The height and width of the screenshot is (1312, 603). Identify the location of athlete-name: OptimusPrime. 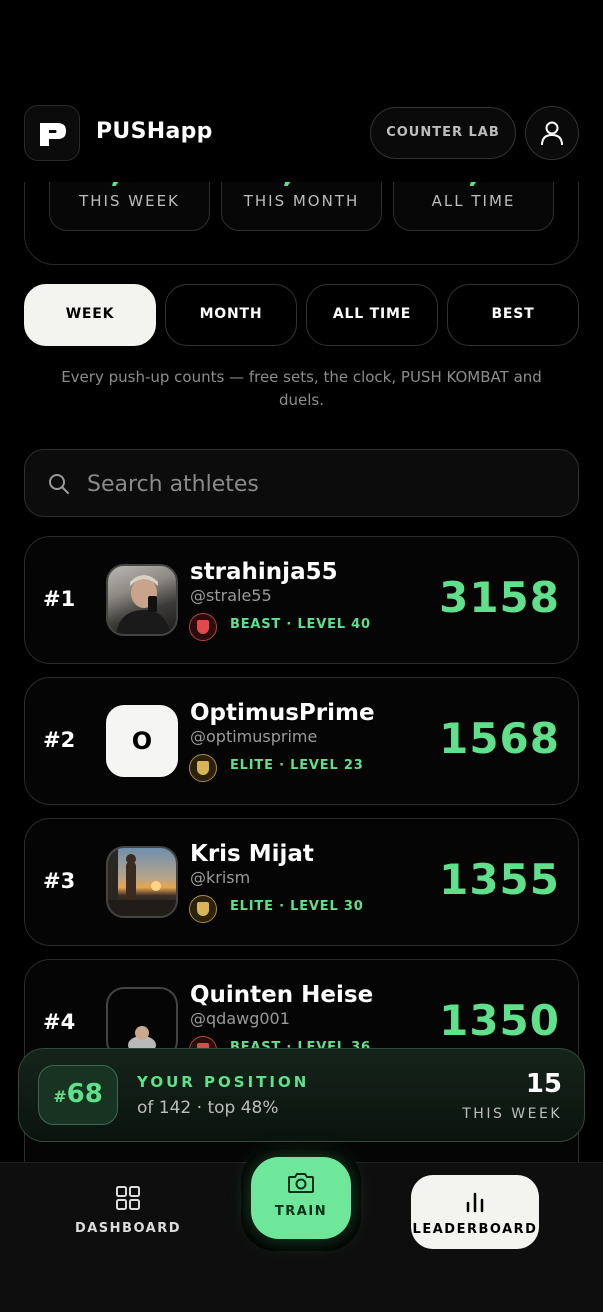
(282, 713).